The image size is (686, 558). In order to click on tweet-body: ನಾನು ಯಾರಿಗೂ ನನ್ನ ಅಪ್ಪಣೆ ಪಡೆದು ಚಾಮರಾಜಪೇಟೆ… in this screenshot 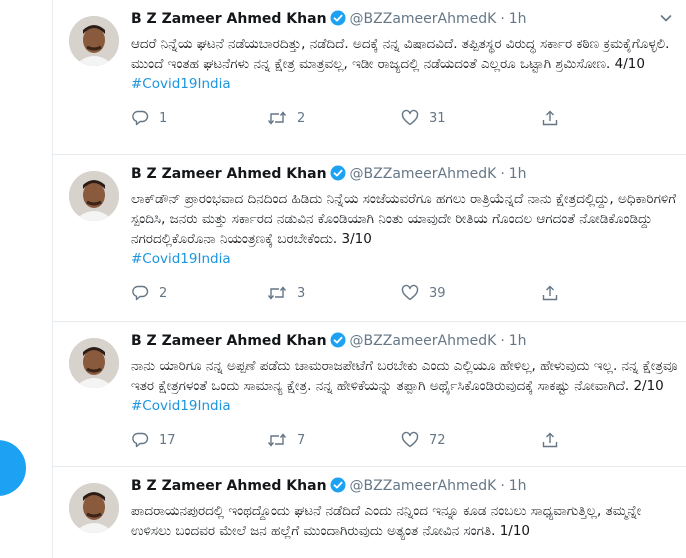, I will do `click(404, 376)`.